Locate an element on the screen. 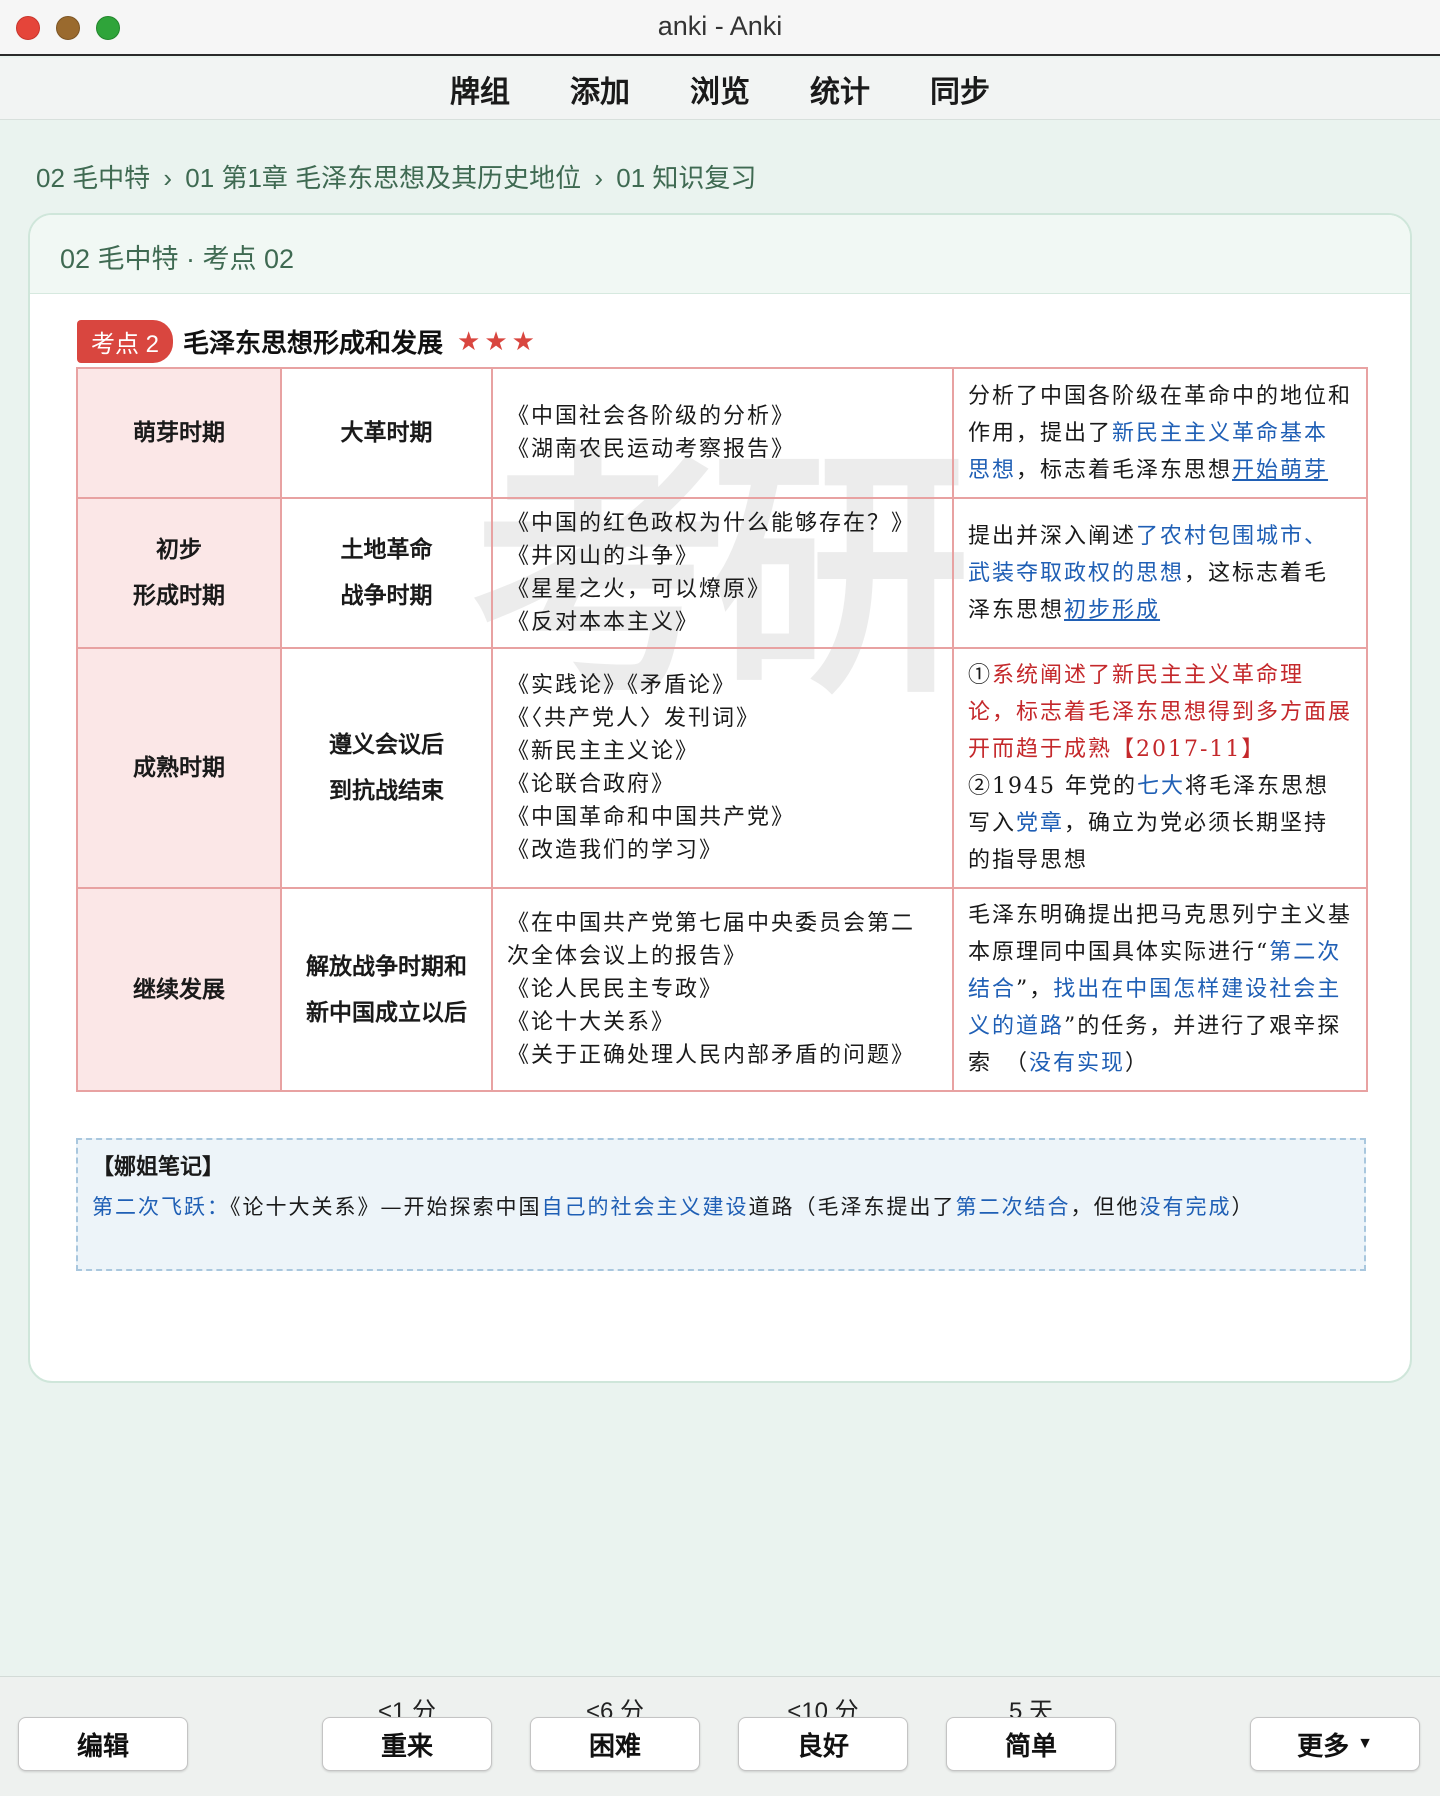 The height and width of the screenshot is (1796, 1440). era-cell: 大革时期 is located at coordinates (386, 433).